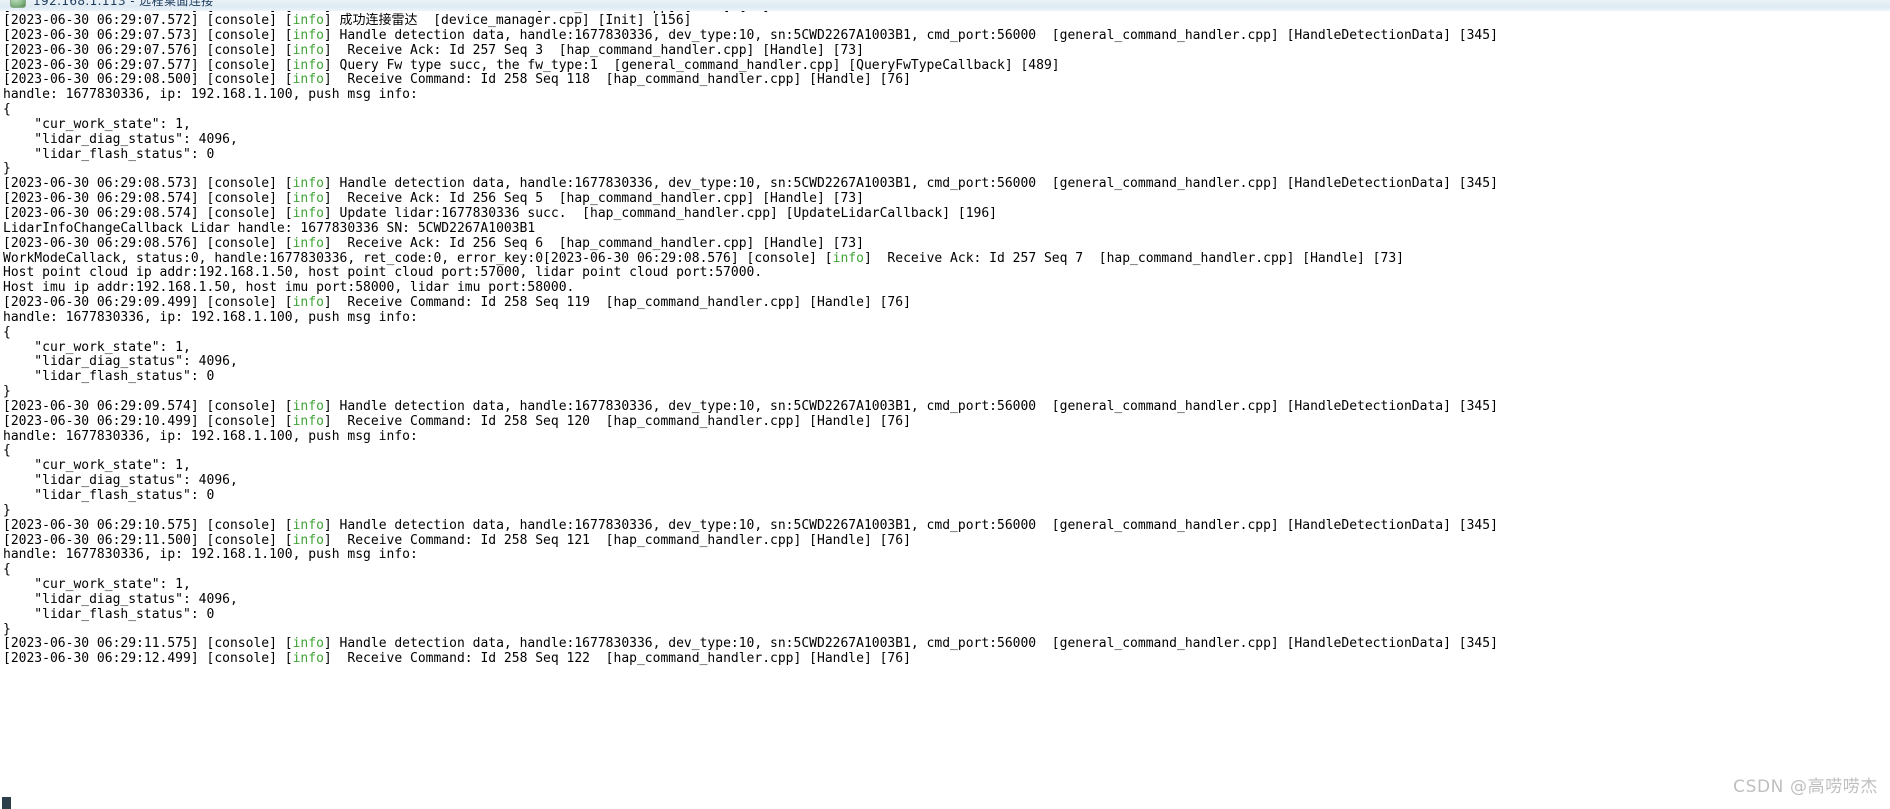  What do you see at coordinates (148, 35) in the screenshot?
I see `log-line-prefix: [2023-06-30 06:29:07.573] [console] [` at bounding box center [148, 35].